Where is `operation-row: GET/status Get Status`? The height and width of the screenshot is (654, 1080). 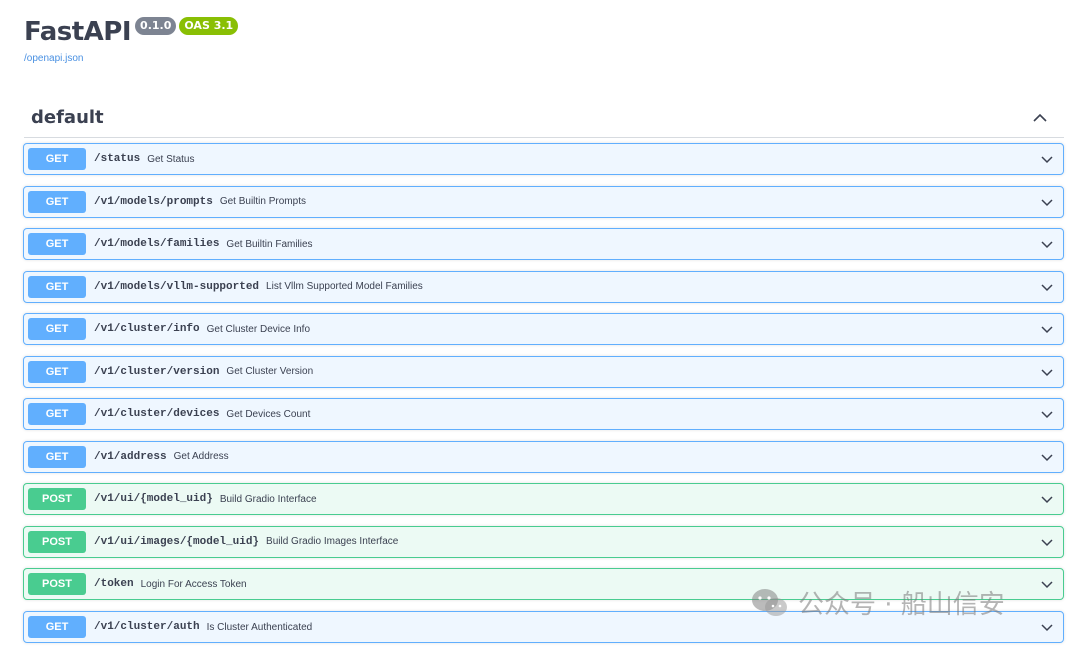
operation-row: GET/status Get Status is located at coordinates (543, 159).